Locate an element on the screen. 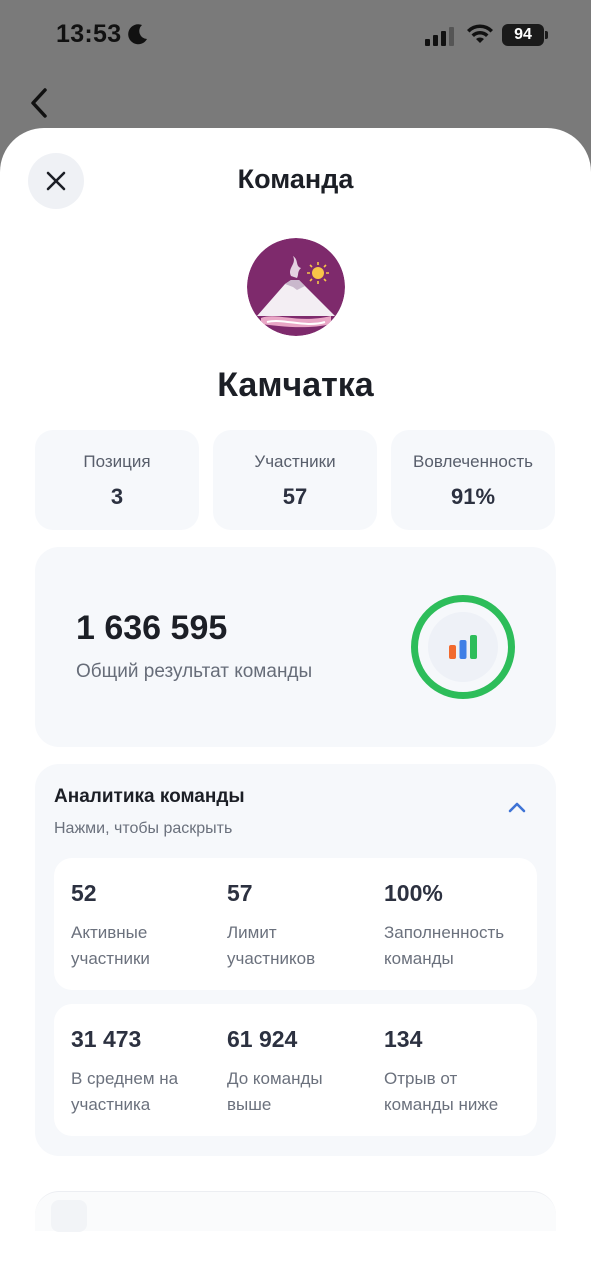 This screenshot has width=591, height=1280. status-time: 13:53 is located at coordinates (89, 34).